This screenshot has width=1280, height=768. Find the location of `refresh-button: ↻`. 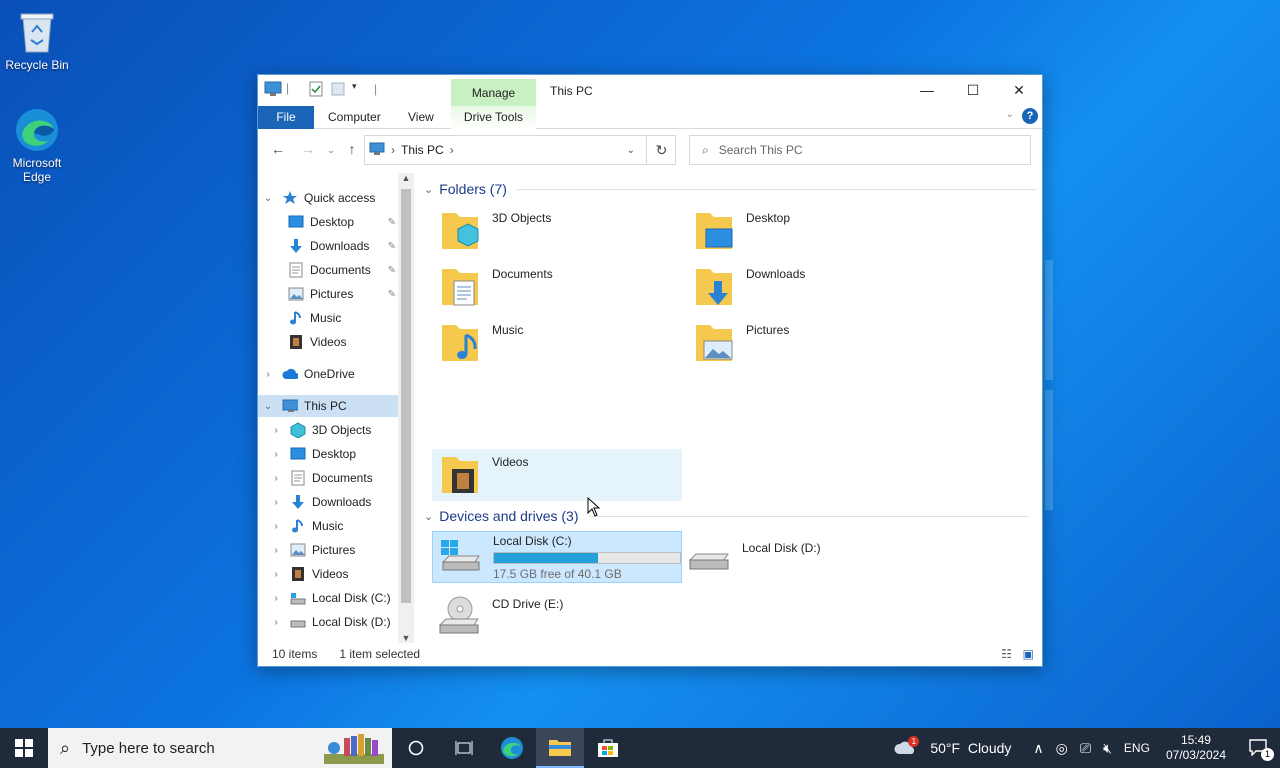

refresh-button: ↻ is located at coordinates (661, 150).